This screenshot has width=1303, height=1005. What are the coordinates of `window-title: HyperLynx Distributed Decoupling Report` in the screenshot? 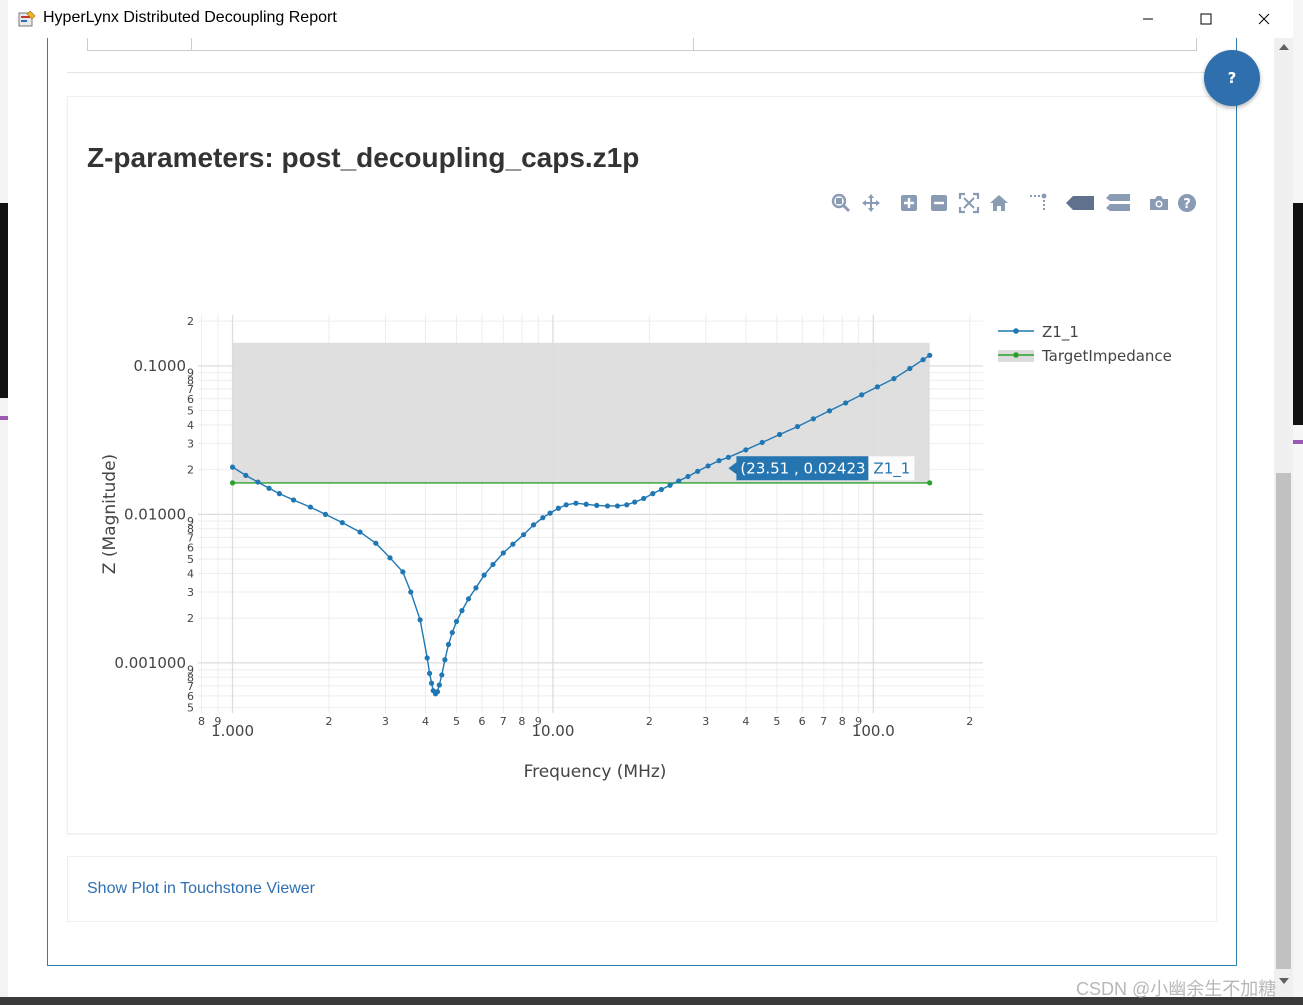 It's located at (190, 17).